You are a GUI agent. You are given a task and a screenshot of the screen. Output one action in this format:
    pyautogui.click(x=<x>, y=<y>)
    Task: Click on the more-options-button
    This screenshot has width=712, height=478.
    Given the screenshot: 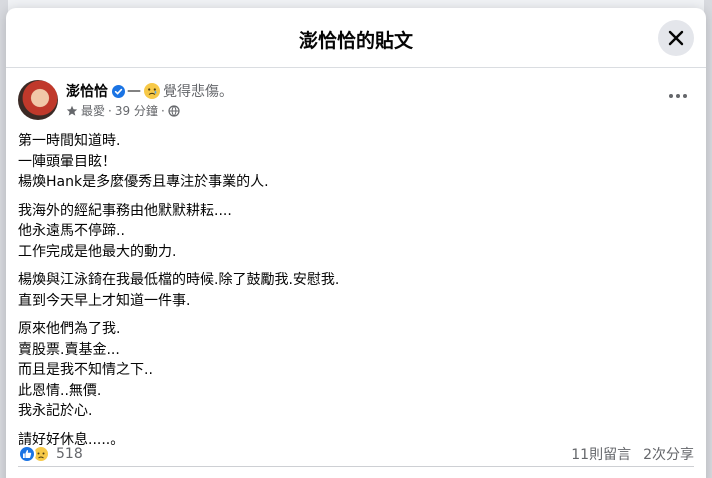 What is the action you would take?
    pyautogui.click(x=678, y=96)
    